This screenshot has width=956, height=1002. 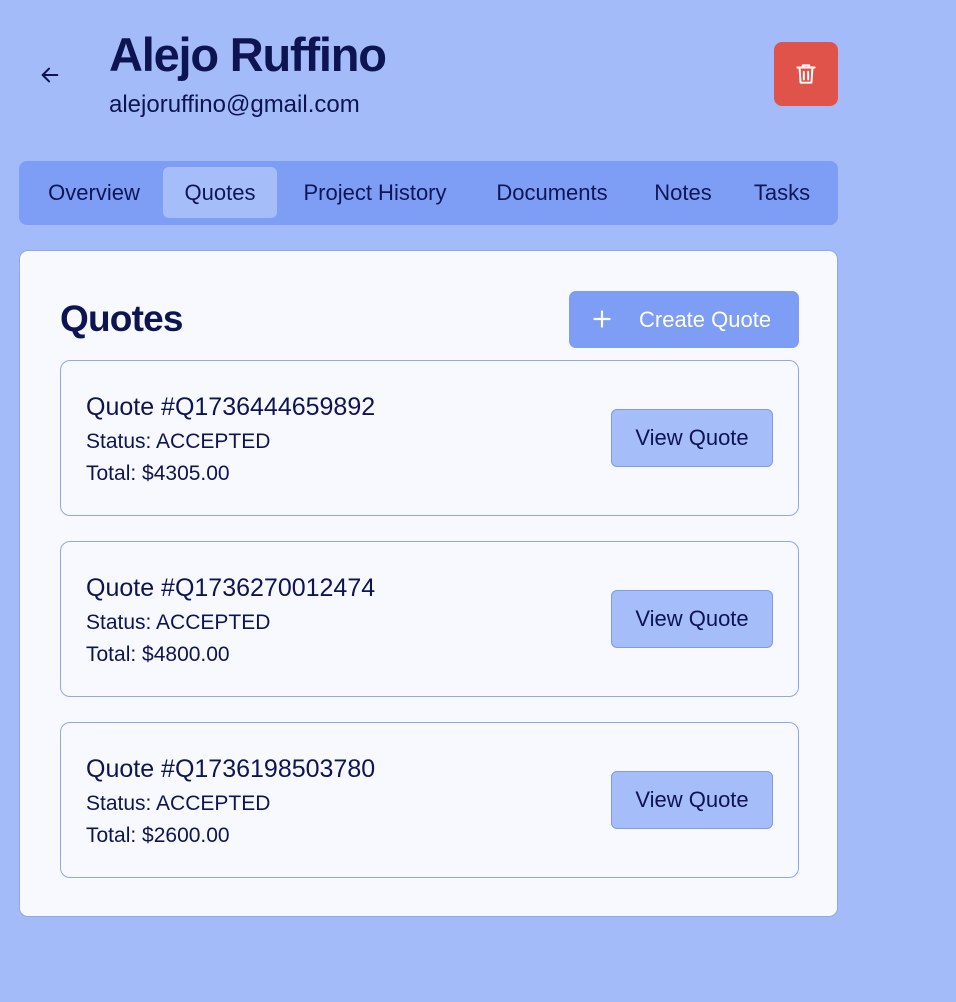 What do you see at coordinates (234, 104) in the screenshot?
I see `client-email: alejoruffino@gmail.com` at bounding box center [234, 104].